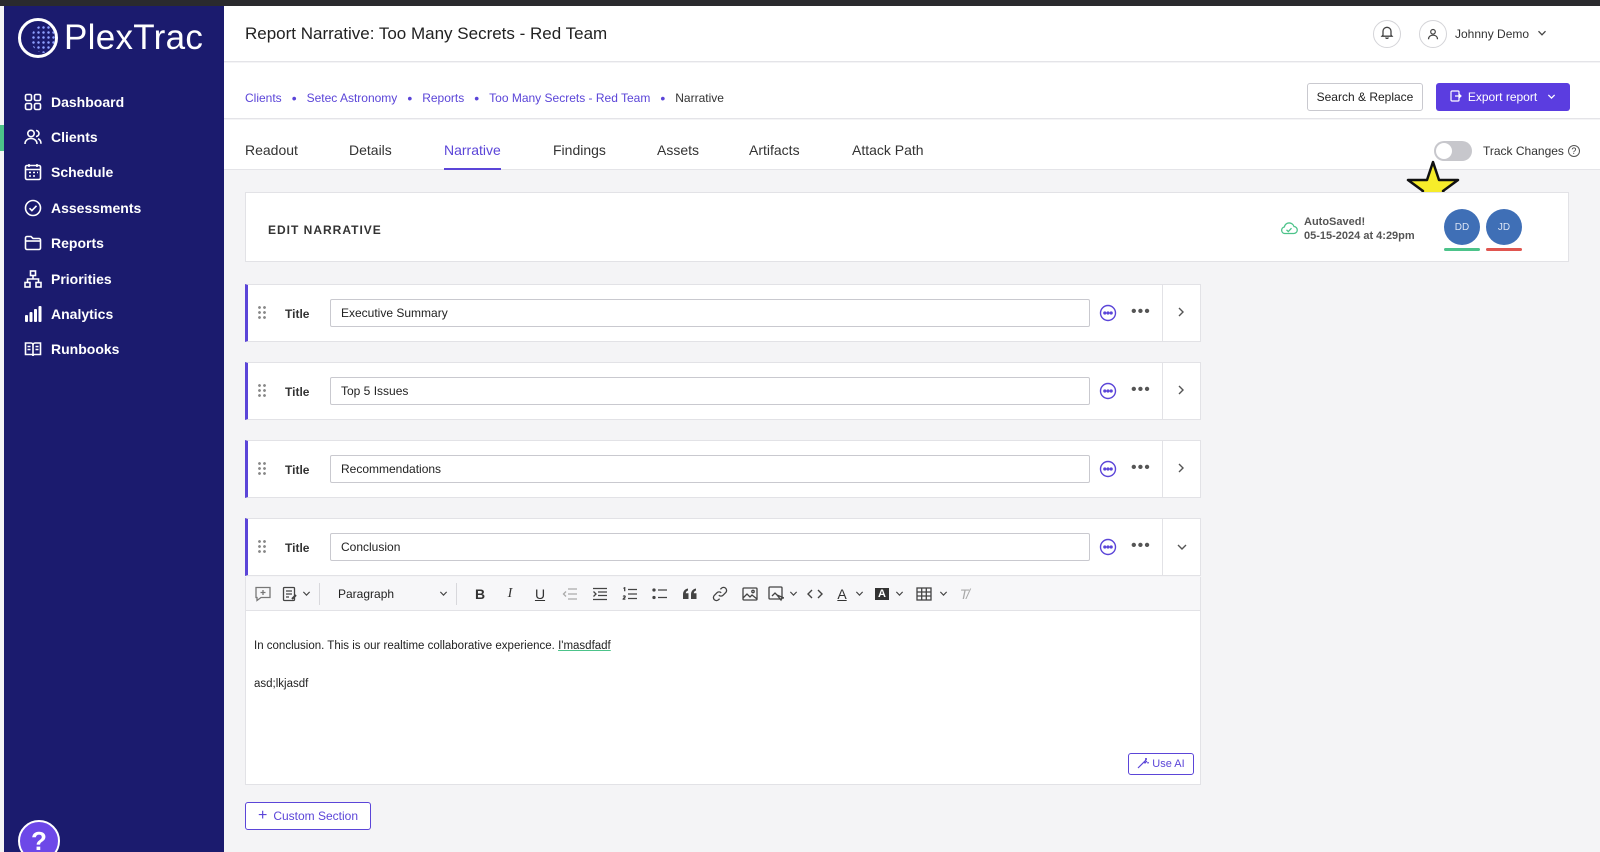 The width and height of the screenshot is (1600, 852). Describe the element at coordinates (678, 150) in the screenshot. I see `tab-assets: Assets` at that location.